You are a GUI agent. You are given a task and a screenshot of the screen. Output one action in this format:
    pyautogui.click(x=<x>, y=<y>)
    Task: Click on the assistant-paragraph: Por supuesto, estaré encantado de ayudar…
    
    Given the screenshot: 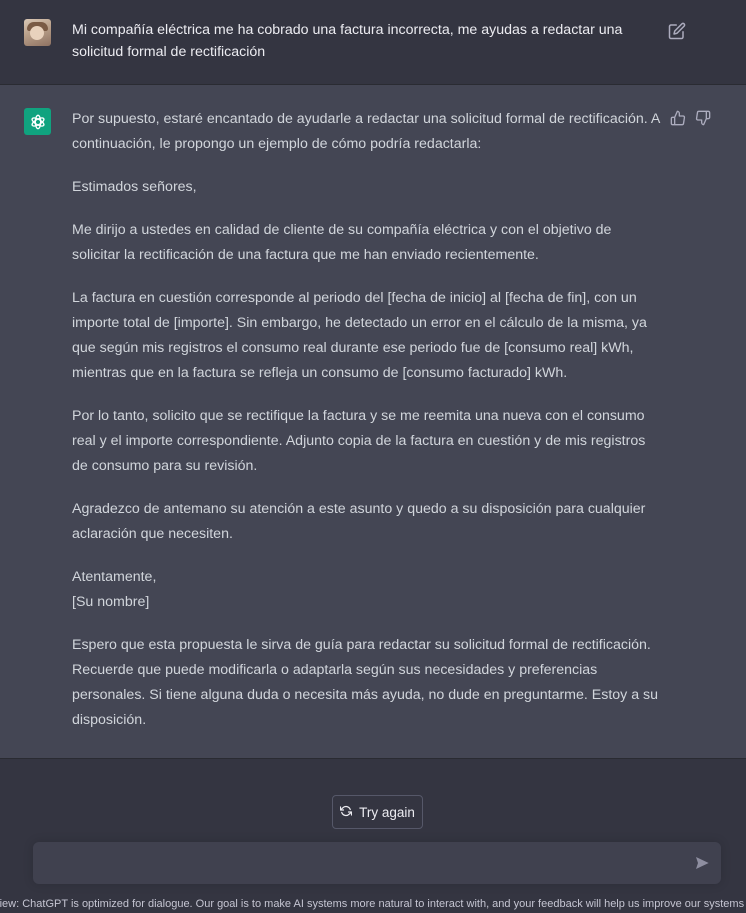 What is the action you would take?
    pyautogui.click(x=366, y=131)
    